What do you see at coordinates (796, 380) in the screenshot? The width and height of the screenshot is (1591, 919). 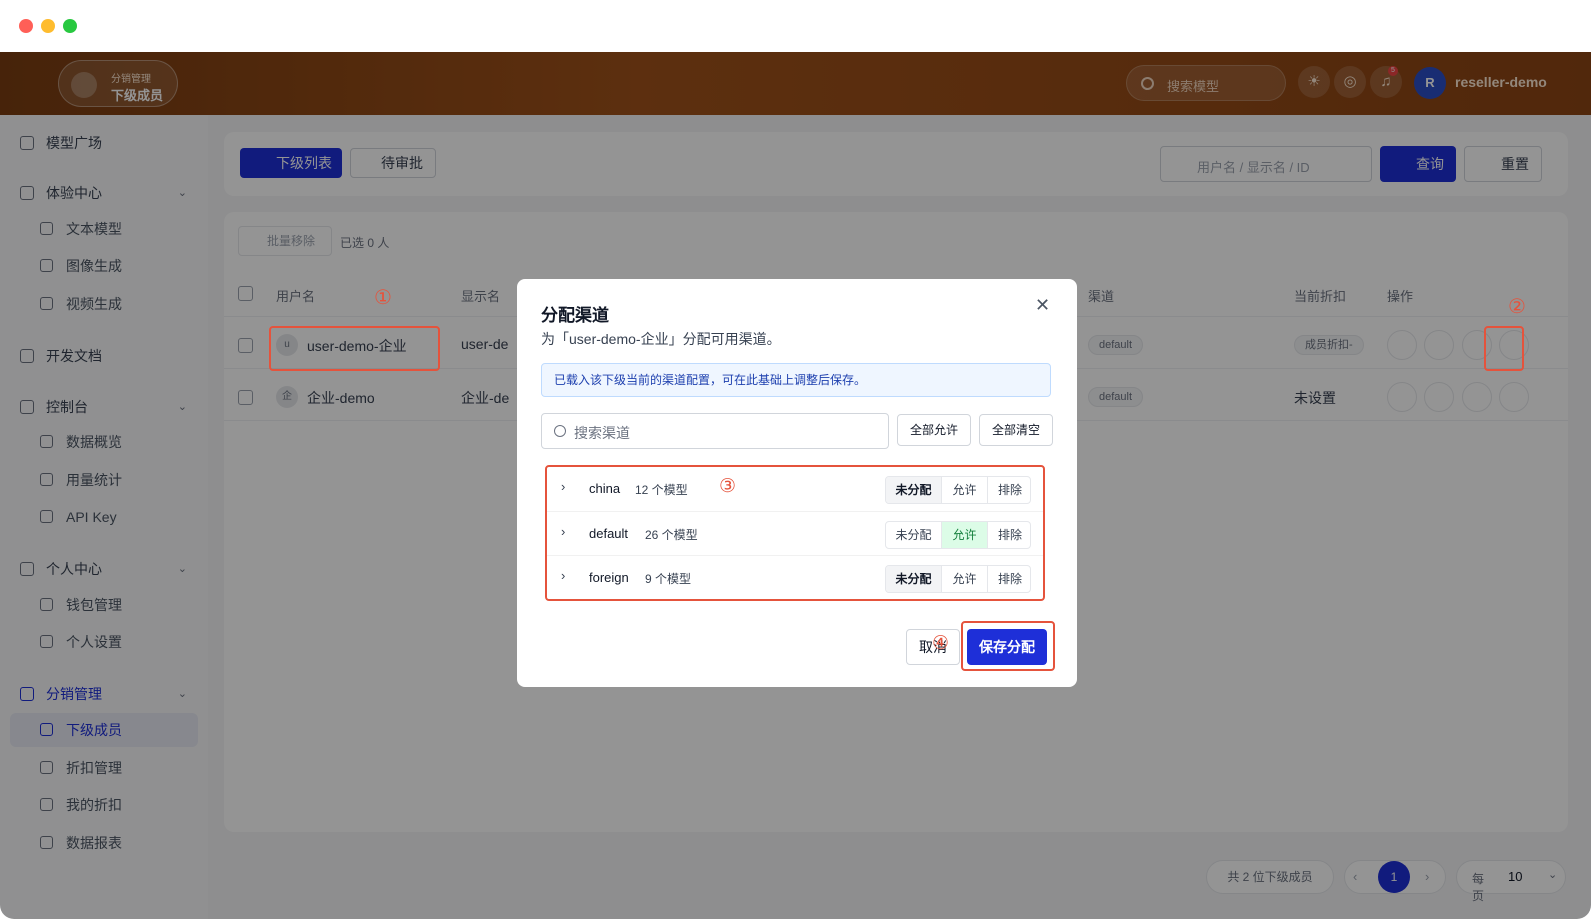 I see `info-banner: 已载入该下级当前的渠道配置，可在此基础上调整后保存。` at bounding box center [796, 380].